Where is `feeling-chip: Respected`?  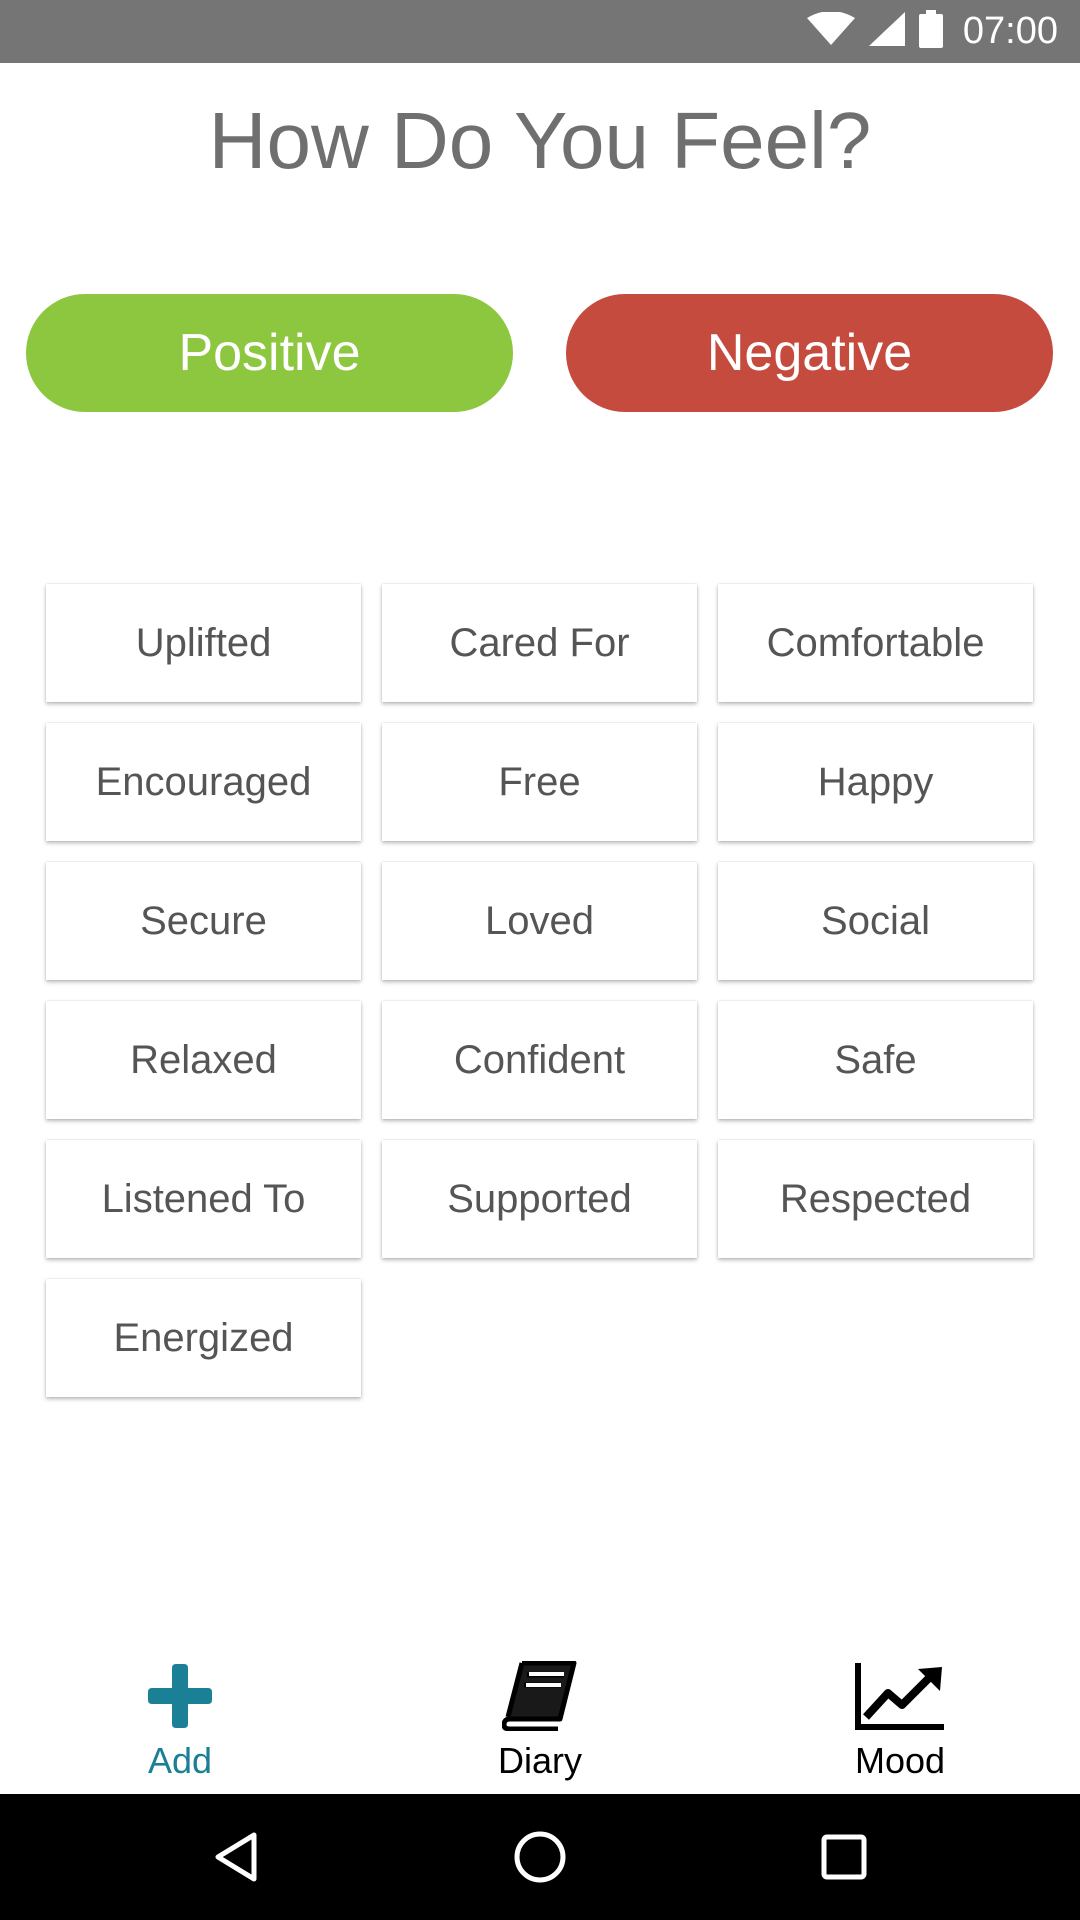 feeling-chip: Respected is located at coordinates (875, 1199).